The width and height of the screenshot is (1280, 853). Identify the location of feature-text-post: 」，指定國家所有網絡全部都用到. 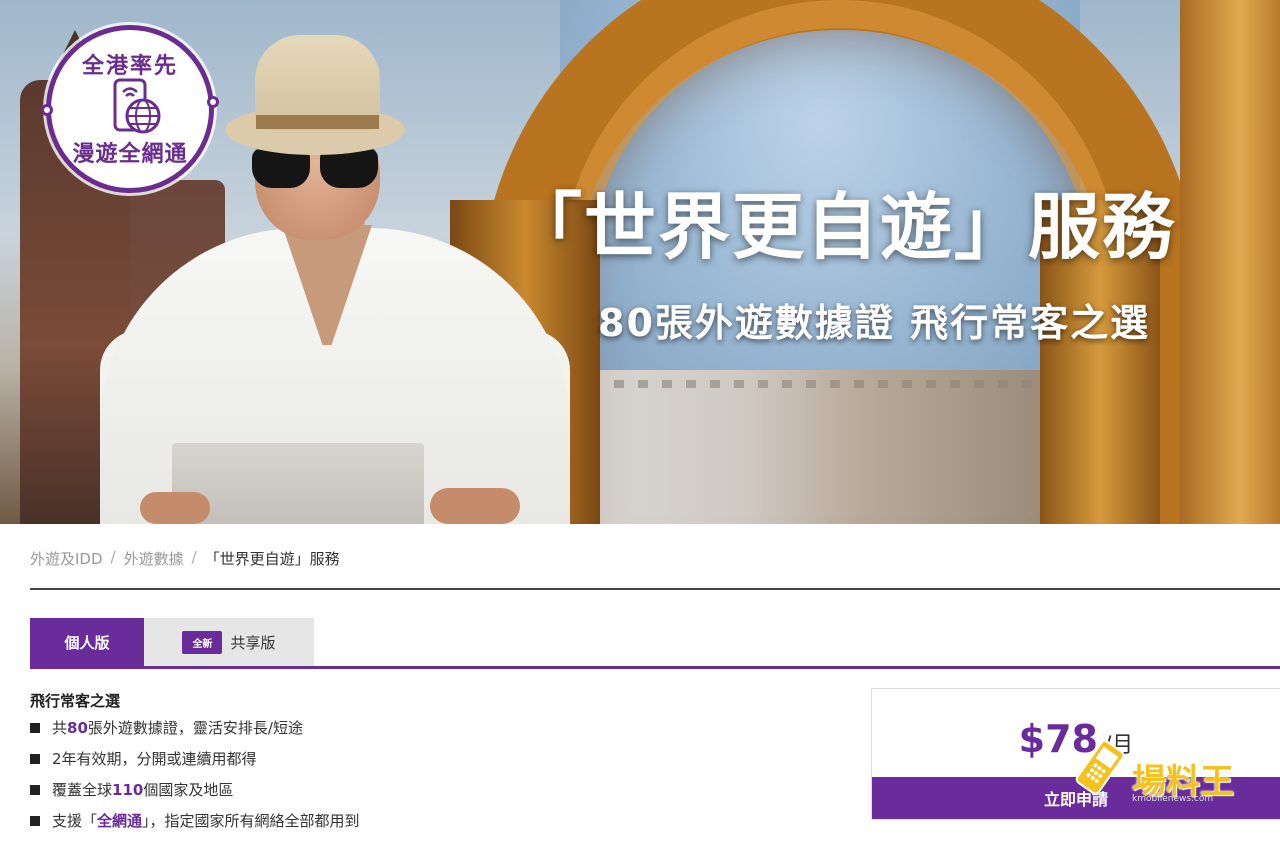
(251, 821).